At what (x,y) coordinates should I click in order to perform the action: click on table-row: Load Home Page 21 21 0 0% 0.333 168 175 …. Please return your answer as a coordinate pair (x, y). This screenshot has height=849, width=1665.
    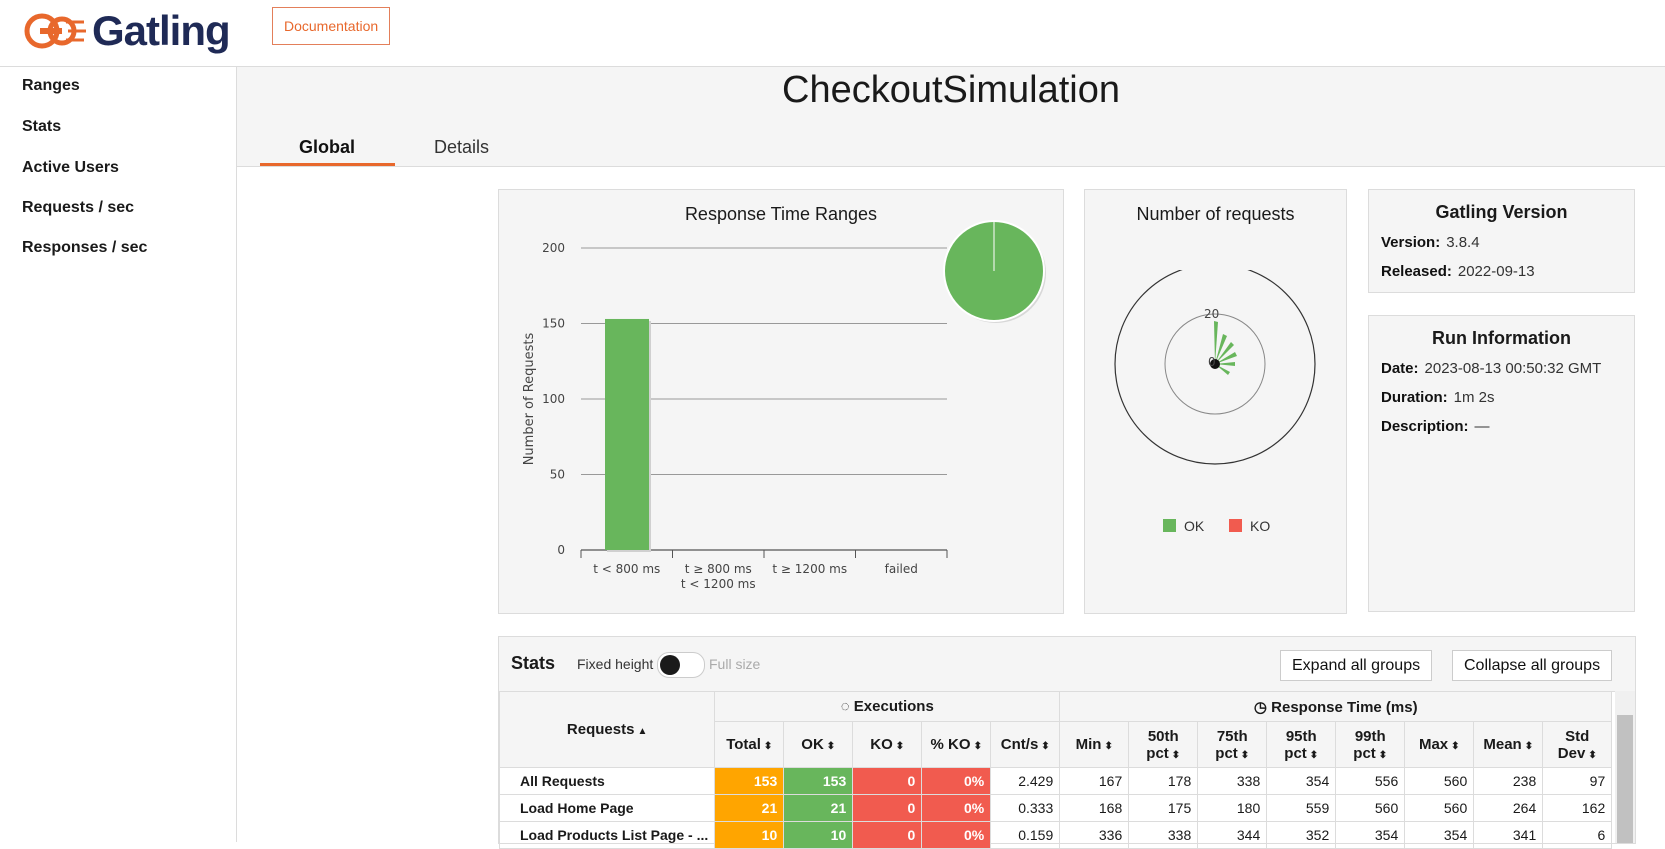
    Looking at the image, I should click on (1055, 808).